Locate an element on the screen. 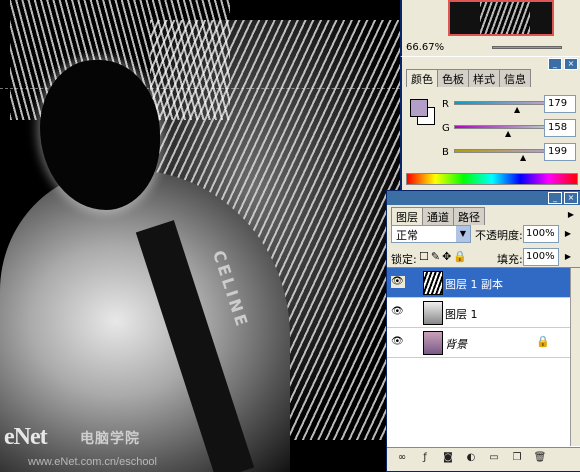  fill-arrow-icon: ▶ is located at coordinates (568, 257).